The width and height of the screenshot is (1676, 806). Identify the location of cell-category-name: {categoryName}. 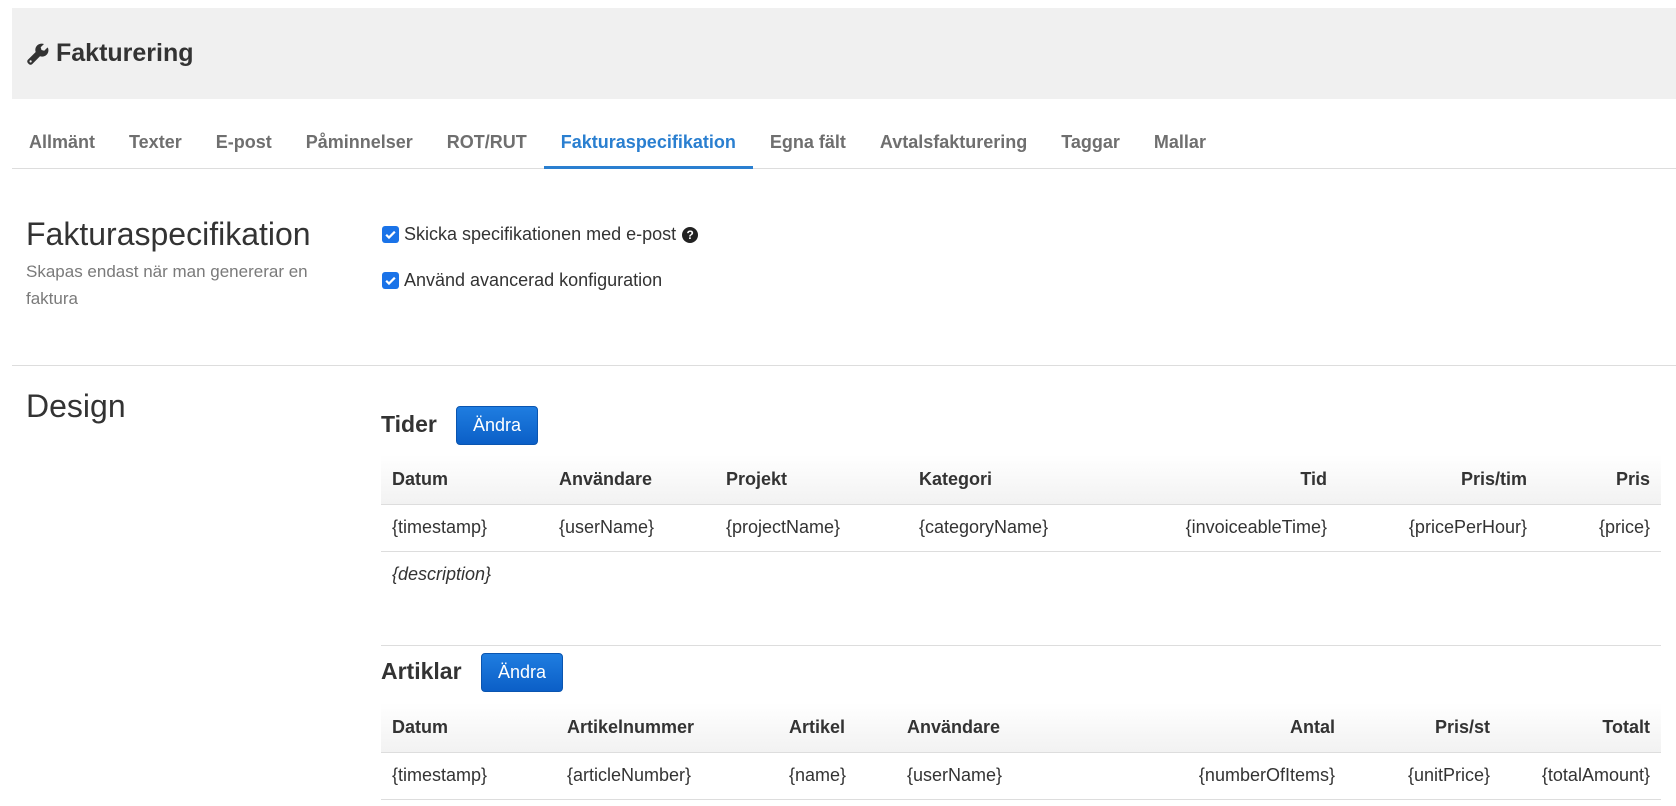
(1023, 528).